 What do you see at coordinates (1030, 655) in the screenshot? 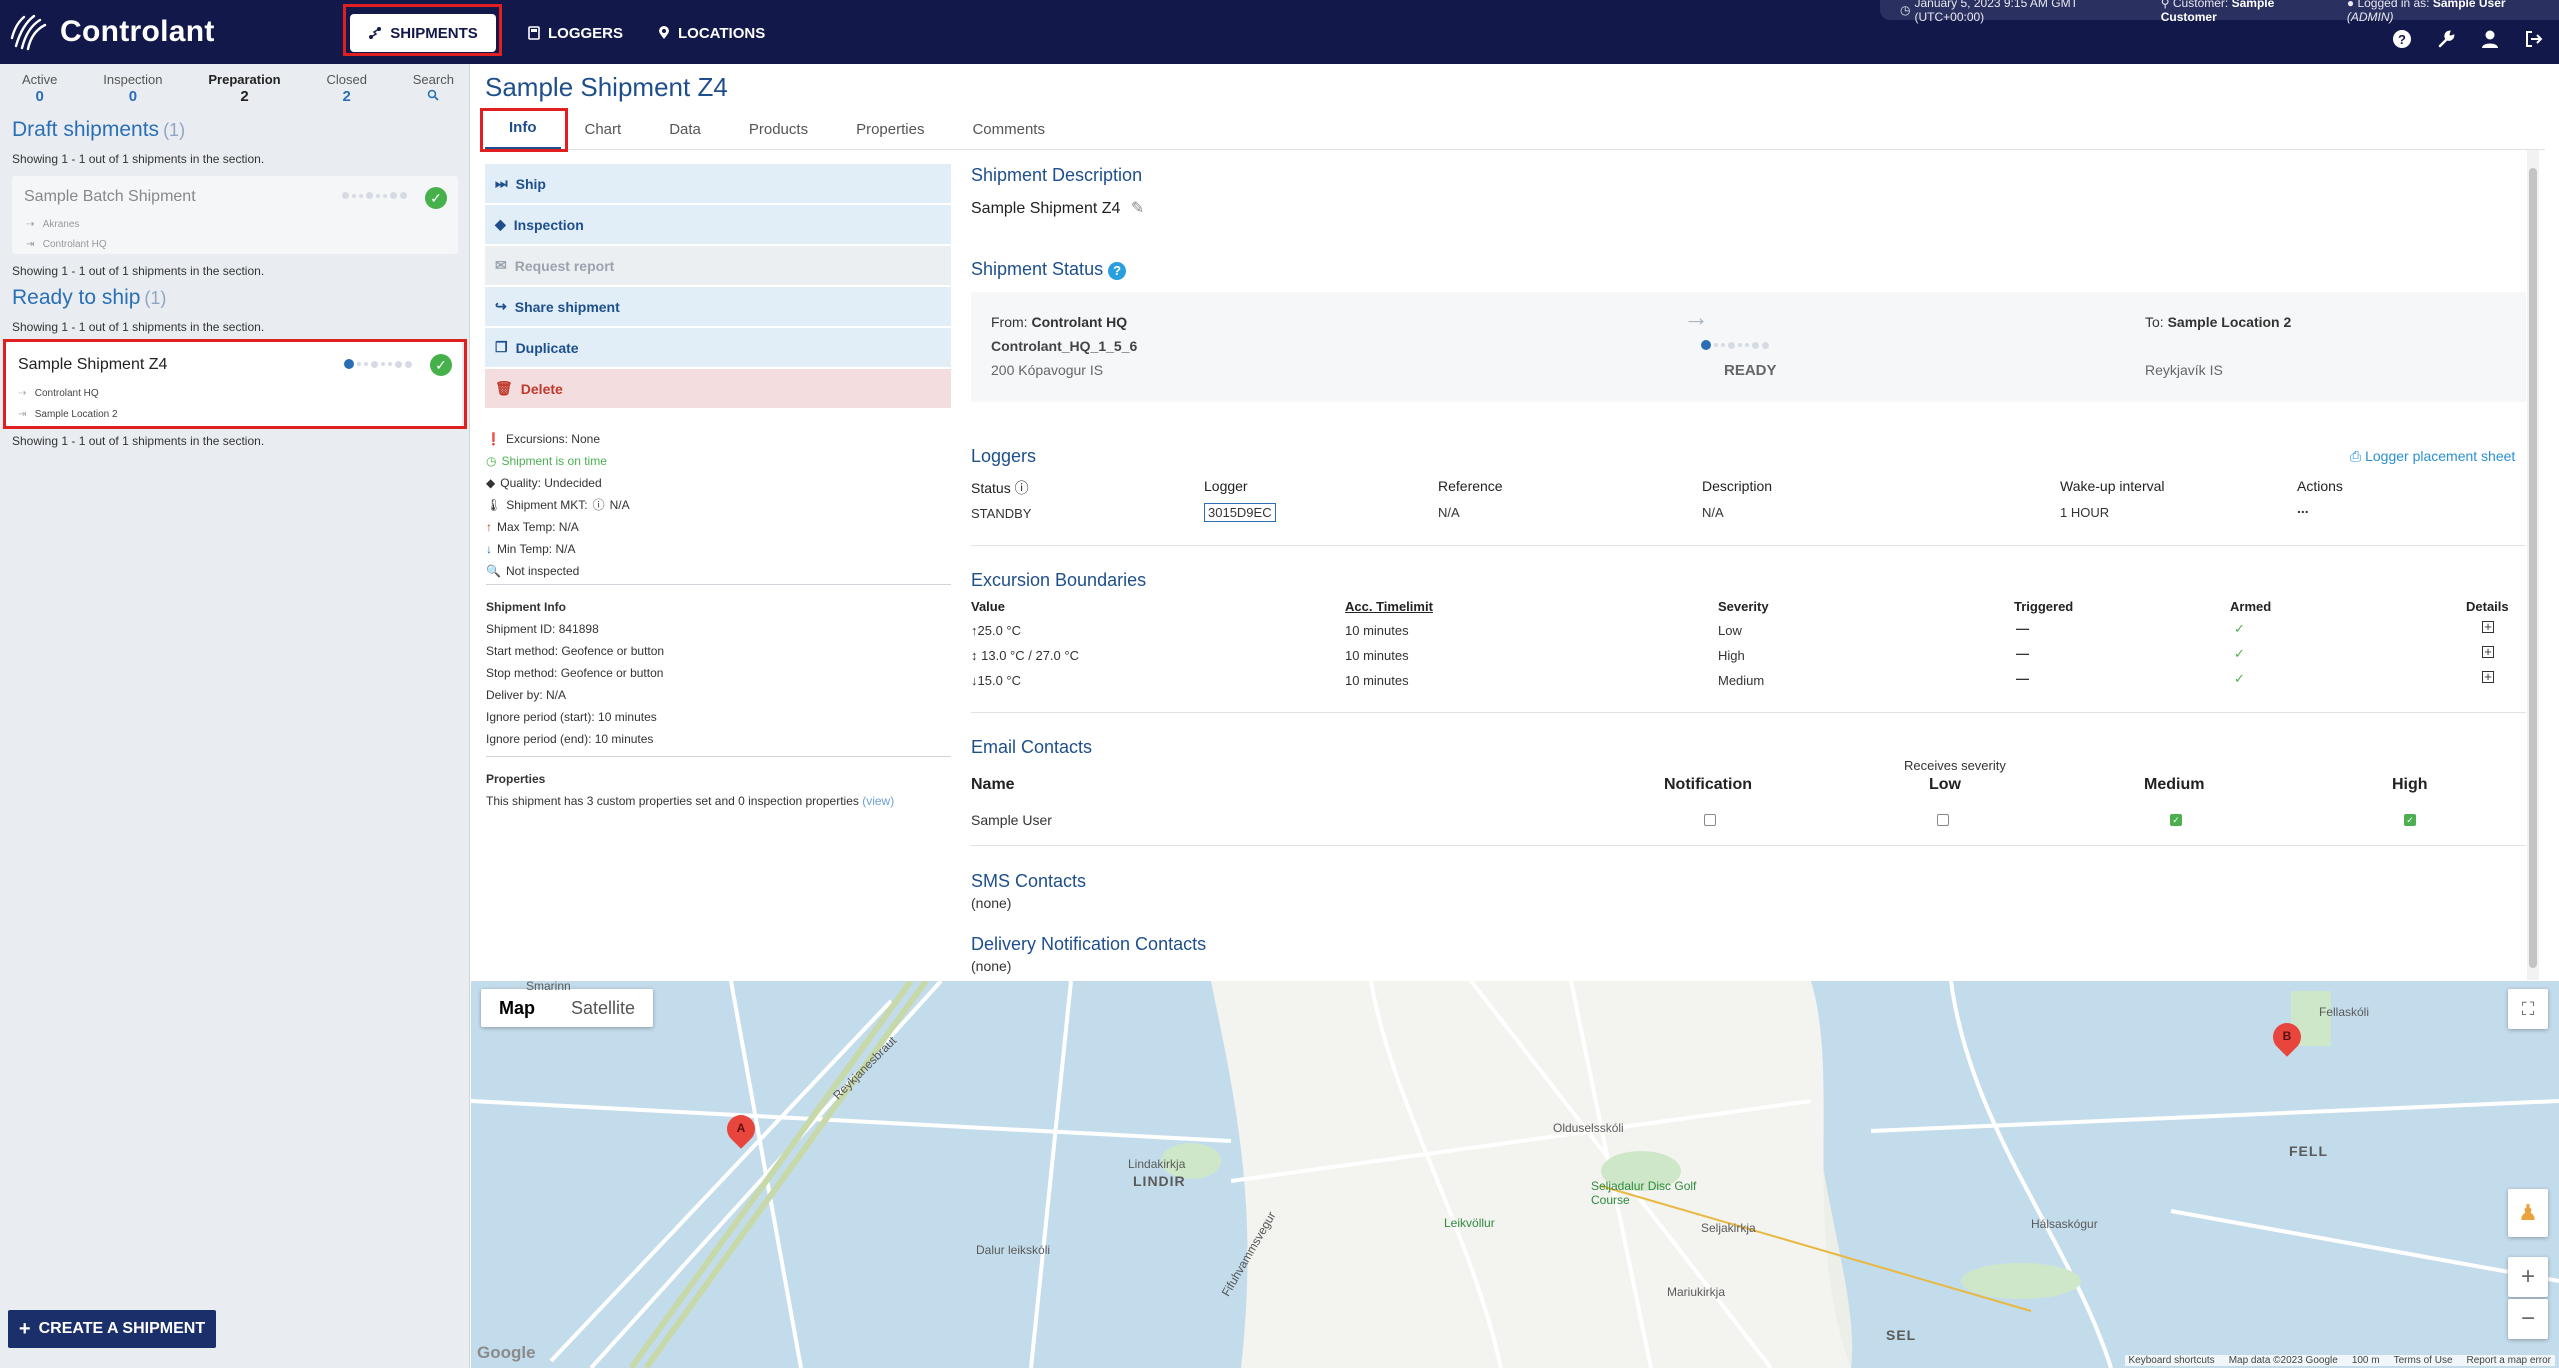
I see `excursion-value-text: 13.0 °C / 27.0 °C` at bounding box center [1030, 655].